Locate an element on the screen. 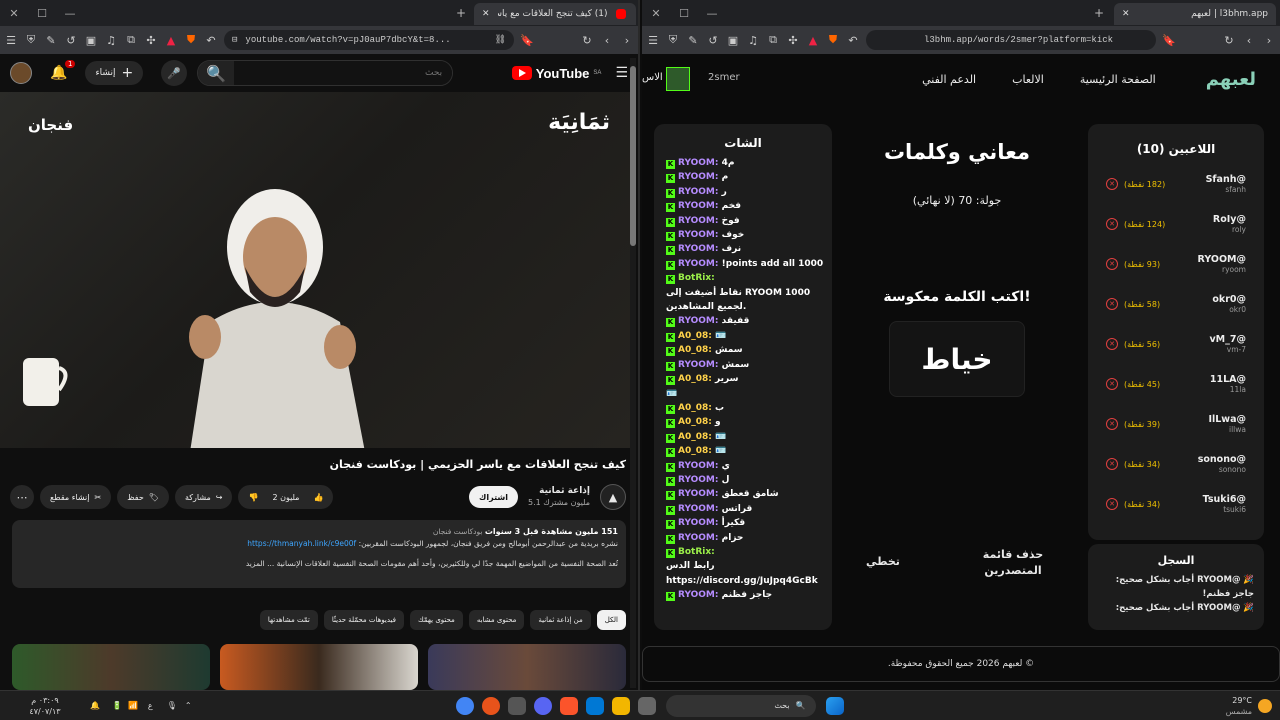  maximize-window-icon: ☐ is located at coordinates (42, 13).